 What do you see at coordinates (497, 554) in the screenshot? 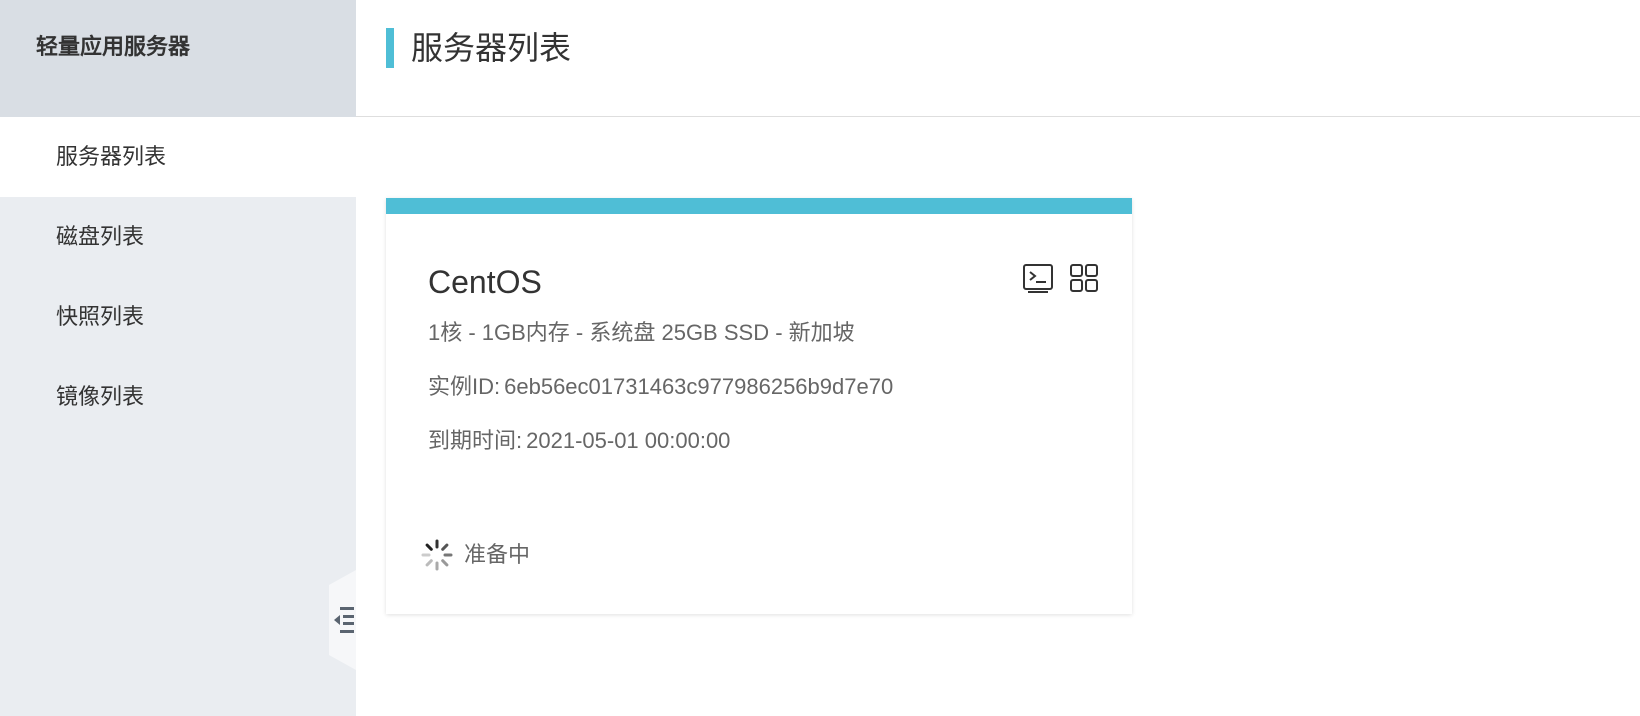
I see `status-text: 准备中` at bounding box center [497, 554].